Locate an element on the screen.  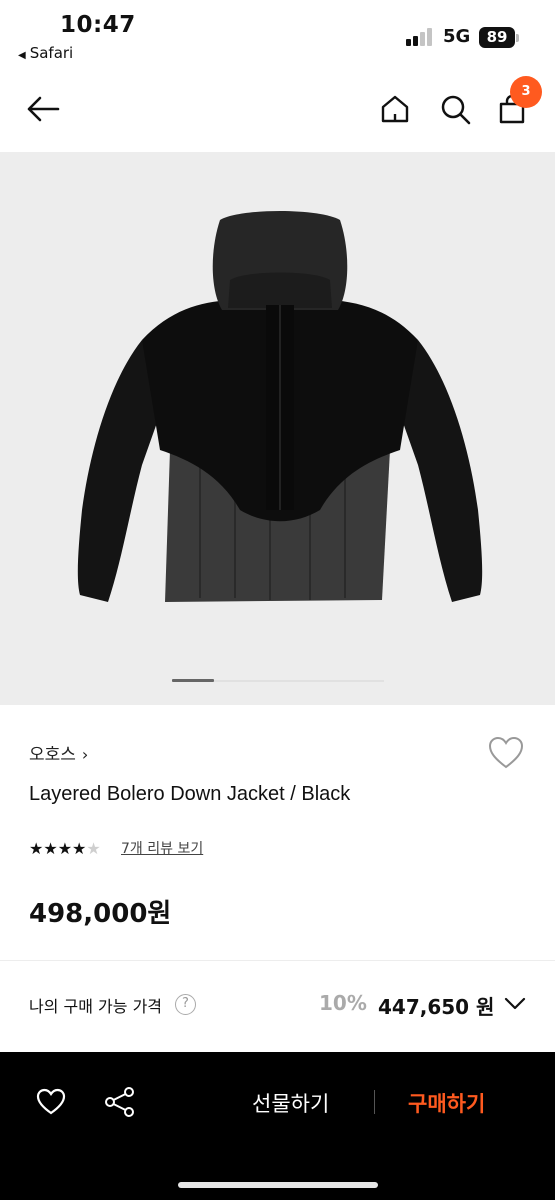
buy-button: 구매하기 is located at coordinates (446, 1103).